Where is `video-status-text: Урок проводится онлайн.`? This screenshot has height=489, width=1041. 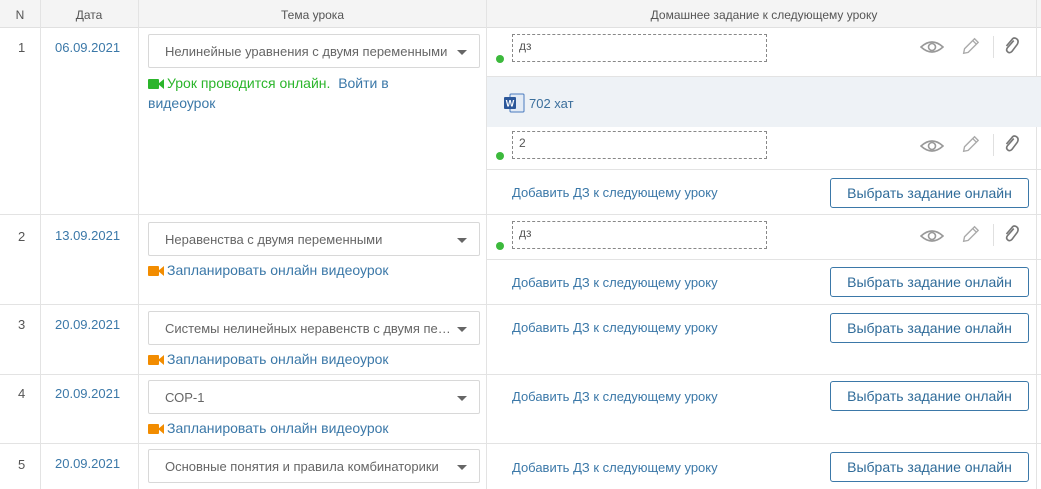 video-status-text: Урок проводится онлайн. is located at coordinates (249, 83).